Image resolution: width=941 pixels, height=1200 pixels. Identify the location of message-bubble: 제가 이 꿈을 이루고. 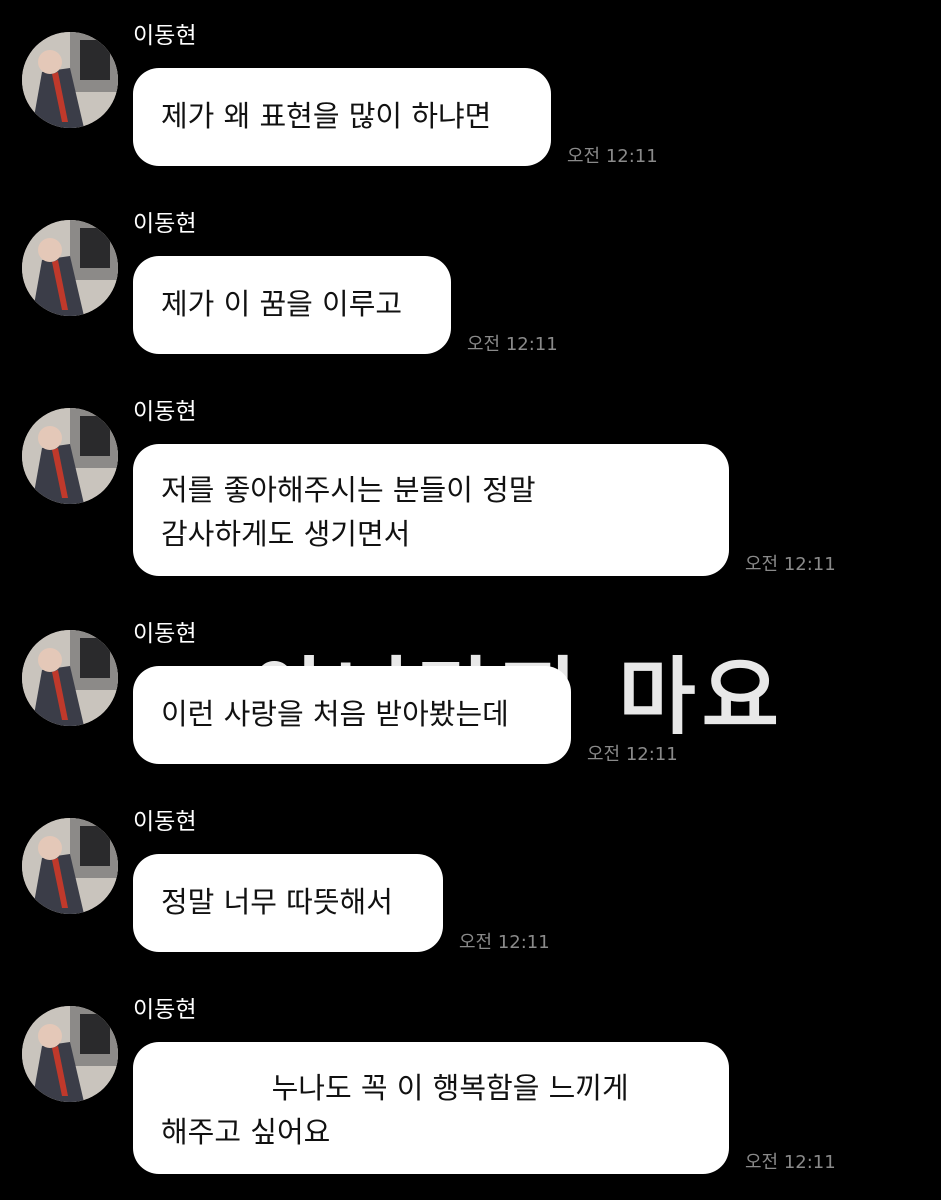
(292, 305).